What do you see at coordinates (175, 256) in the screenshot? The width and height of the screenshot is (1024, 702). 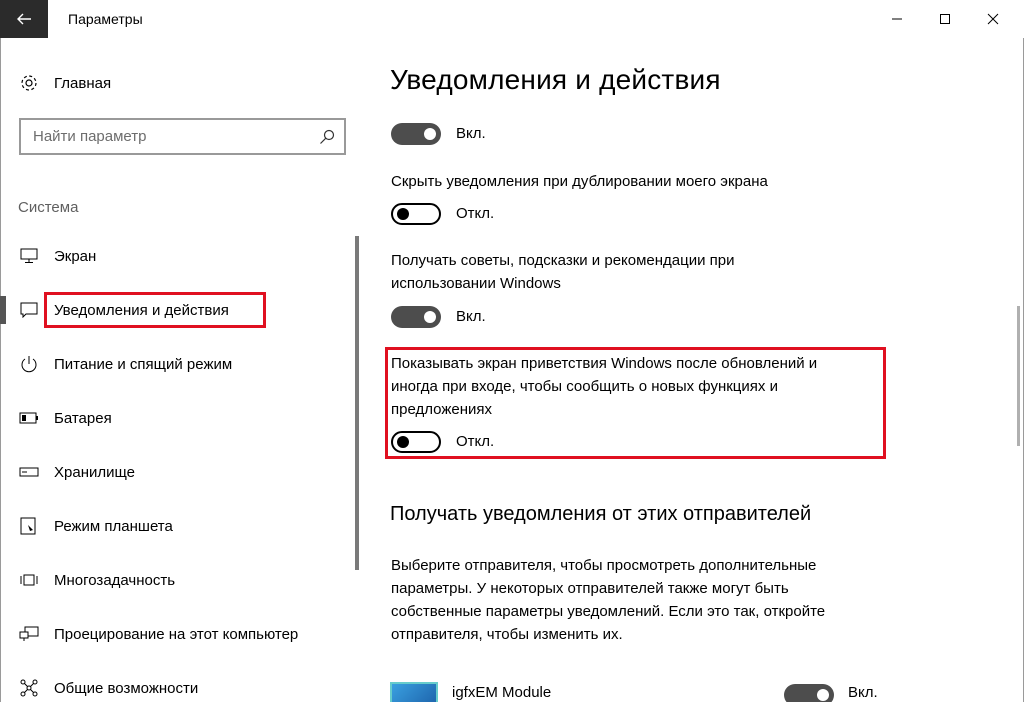 I see `sidebar-item-screen: Экран` at bounding box center [175, 256].